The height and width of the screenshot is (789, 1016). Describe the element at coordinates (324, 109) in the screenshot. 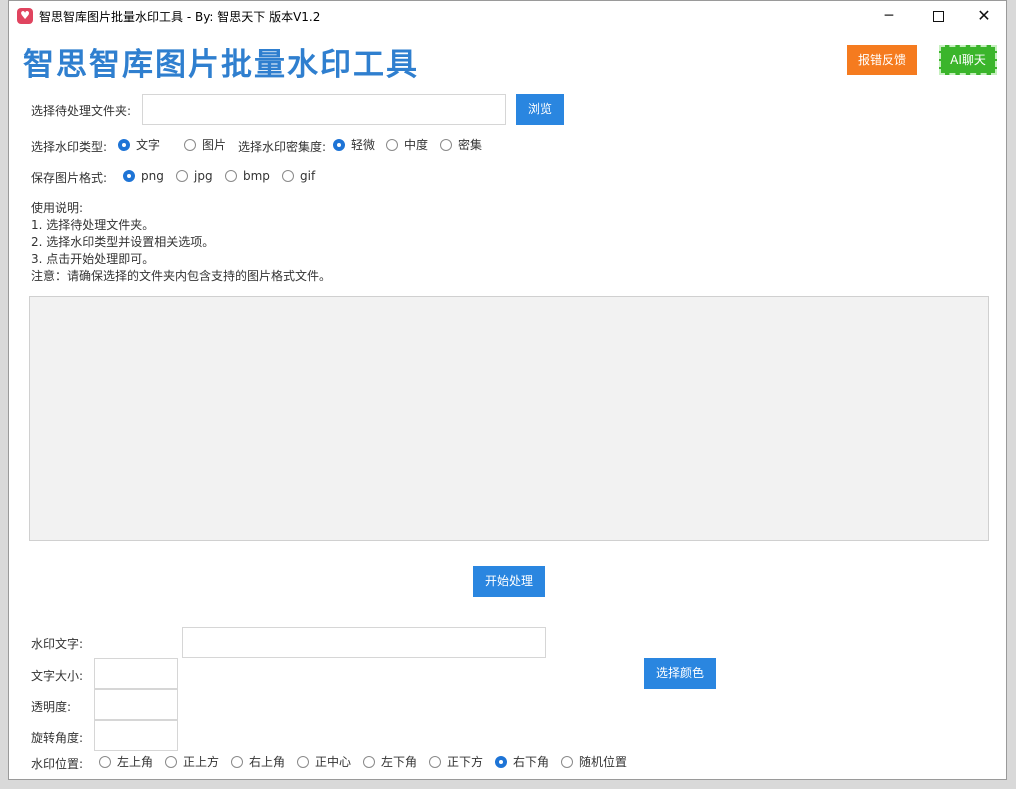

I see `folder-path-input` at that location.